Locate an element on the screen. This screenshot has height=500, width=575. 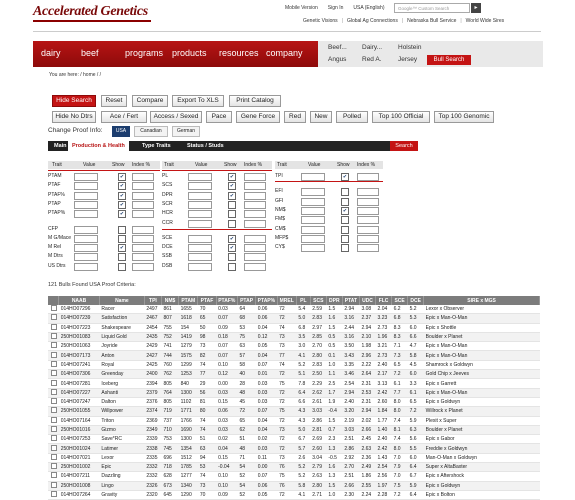
quick-link-holstein: Holstein is located at coordinates (409, 47).